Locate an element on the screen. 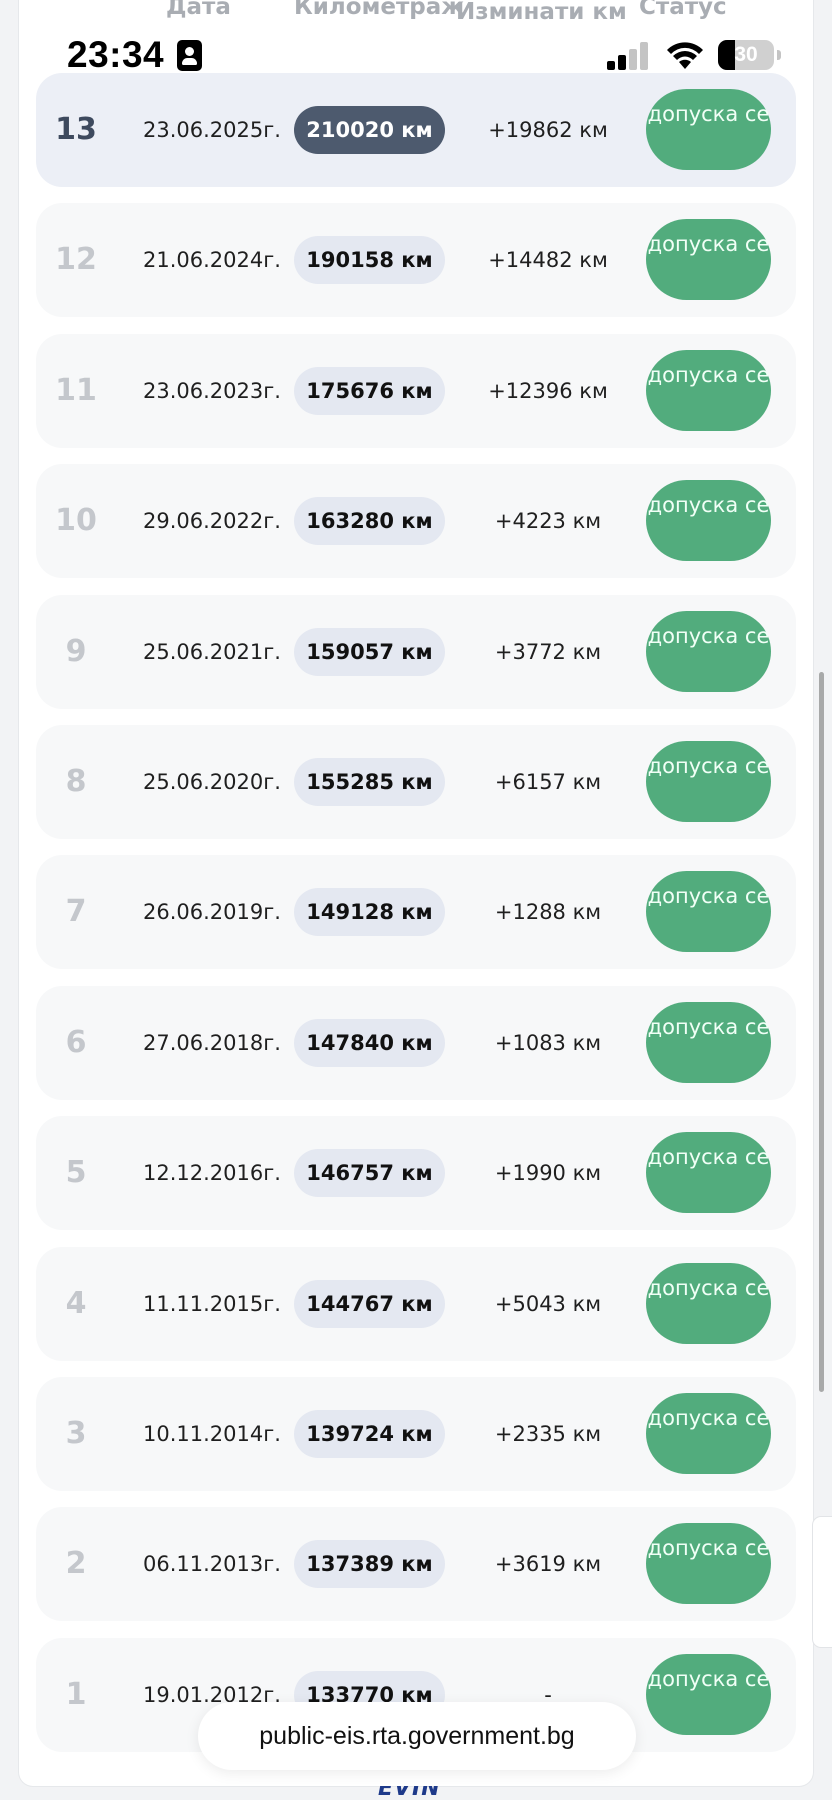 This screenshot has width=832, height=1800. battery-level: 30 is located at coordinates (746, 54).